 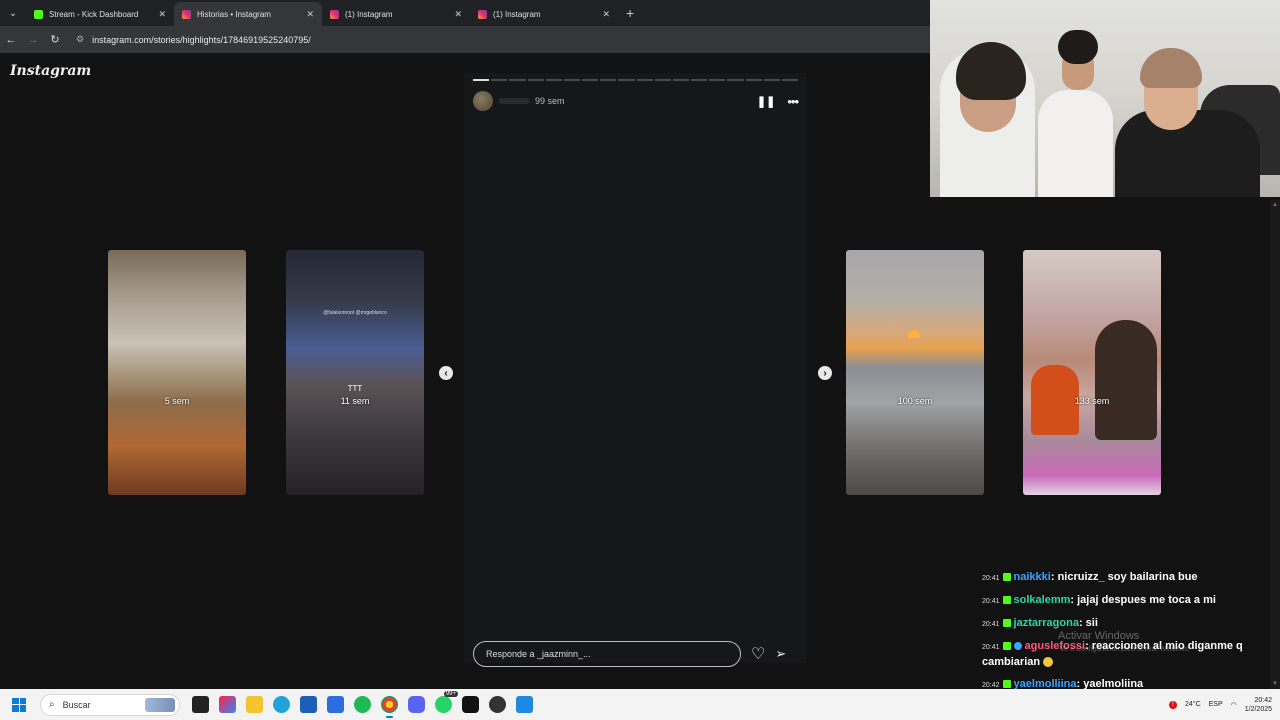 What do you see at coordinates (33, 40) in the screenshot?
I see `forward-icon: →` at bounding box center [33, 40].